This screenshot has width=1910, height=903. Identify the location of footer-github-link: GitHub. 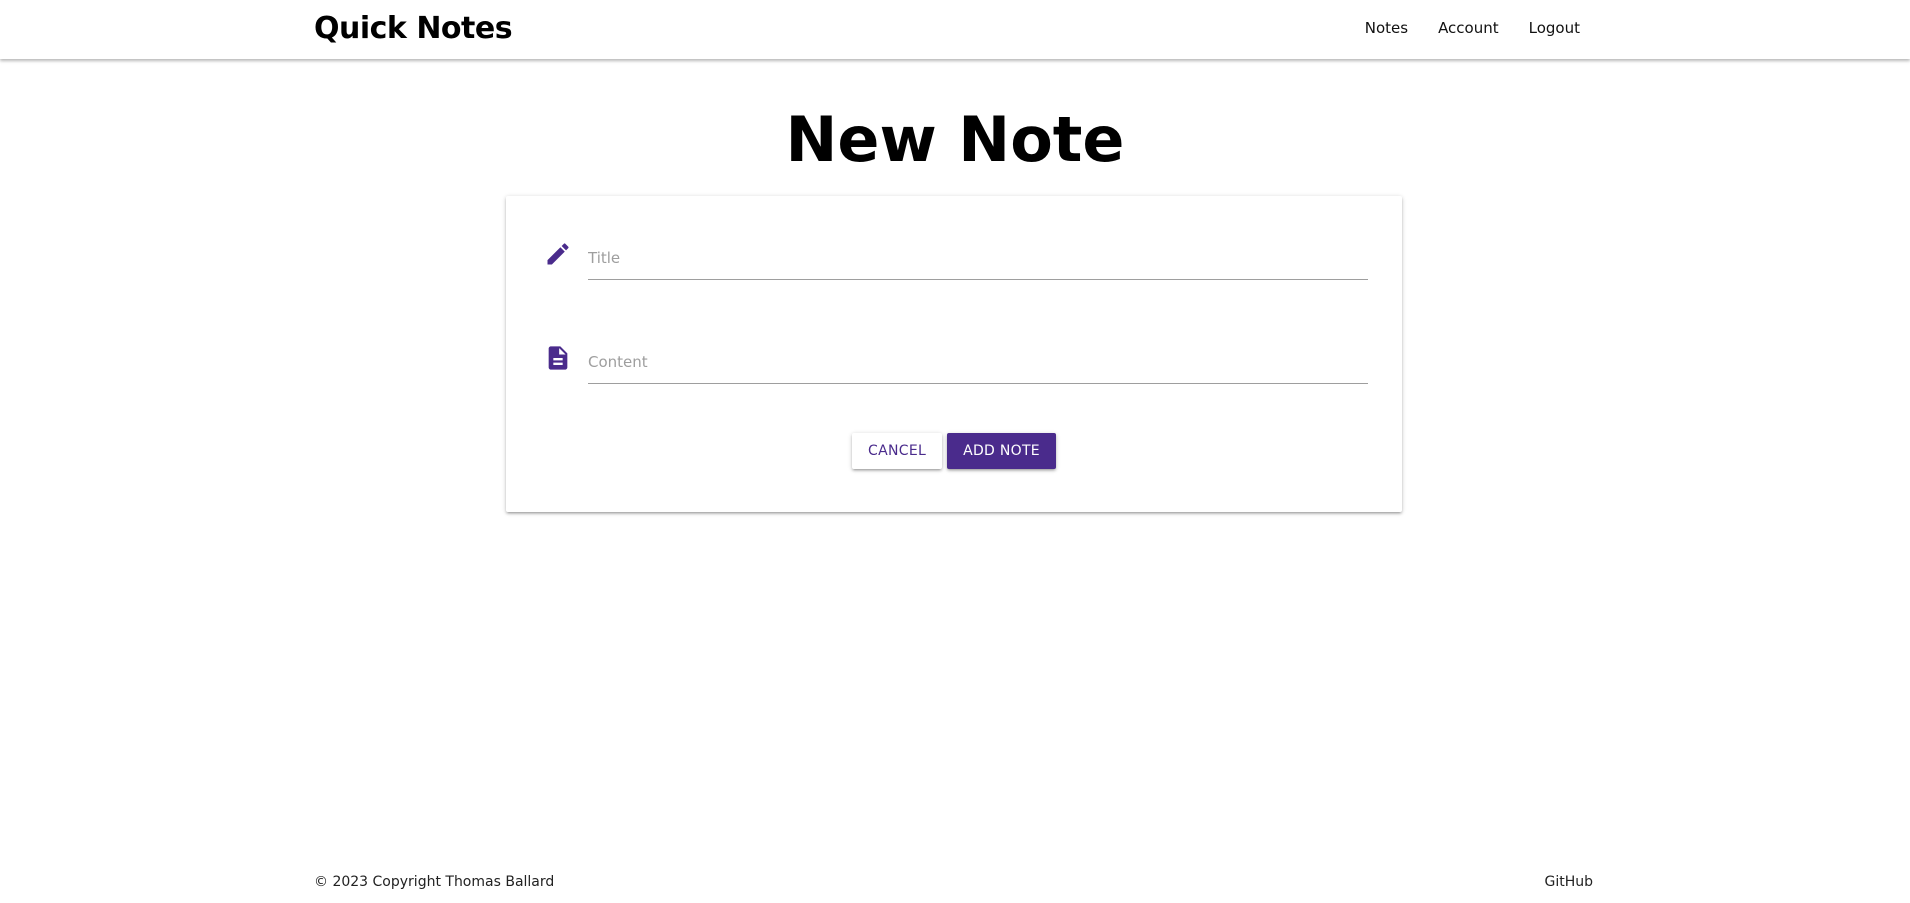
(1568, 882).